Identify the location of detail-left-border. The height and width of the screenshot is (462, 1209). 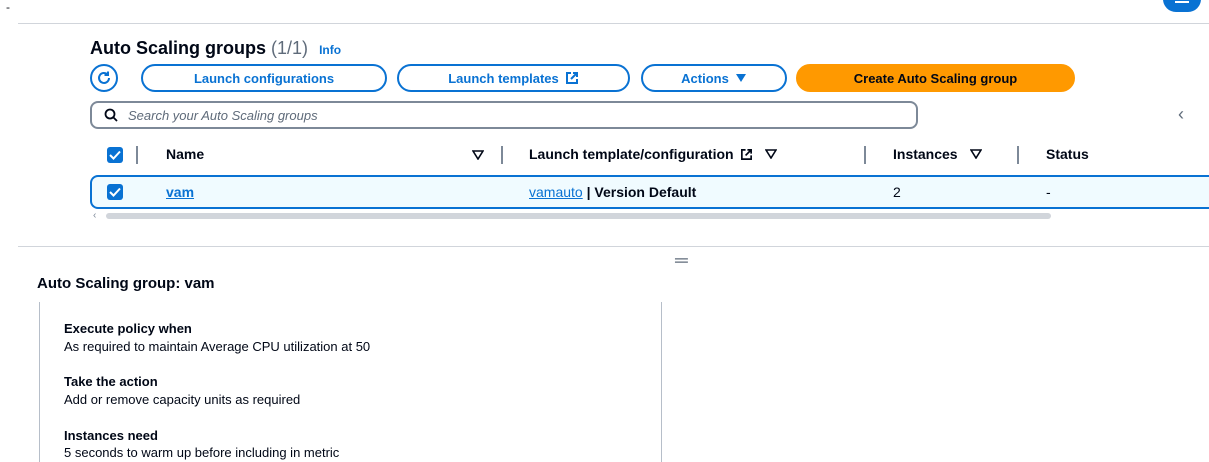
(39, 382).